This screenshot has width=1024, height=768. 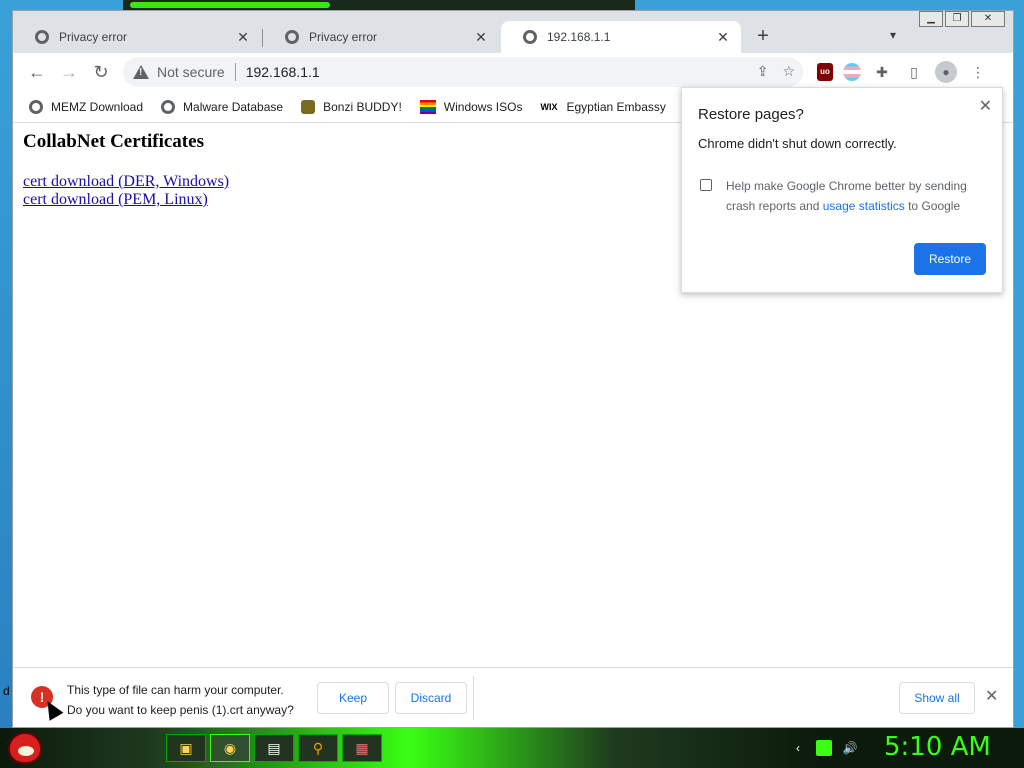 What do you see at coordinates (381, 37) in the screenshot?
I see `tab-privacy-error-2: Privacy error ✕` at bounding box center [381, 37].